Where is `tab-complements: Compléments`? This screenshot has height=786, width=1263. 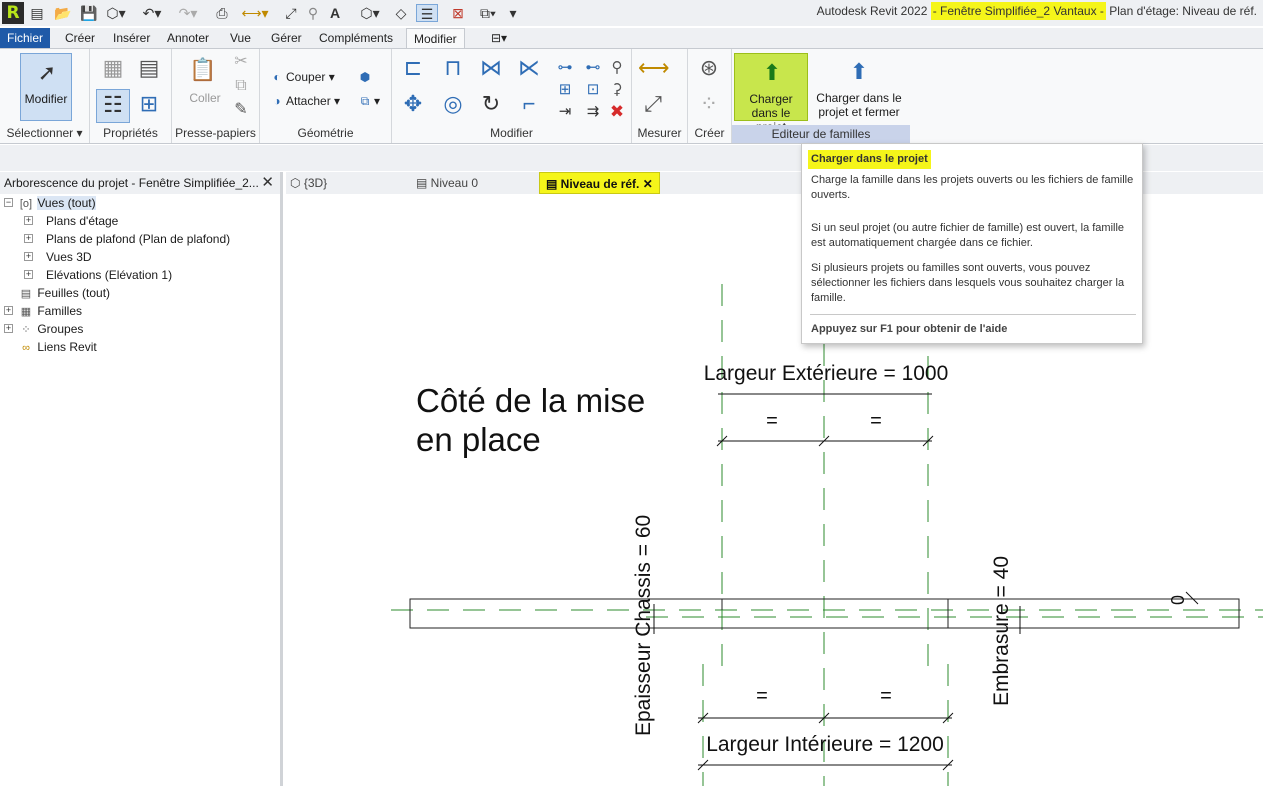 tab-complements: Compléments is located at coordinates (356, 38).